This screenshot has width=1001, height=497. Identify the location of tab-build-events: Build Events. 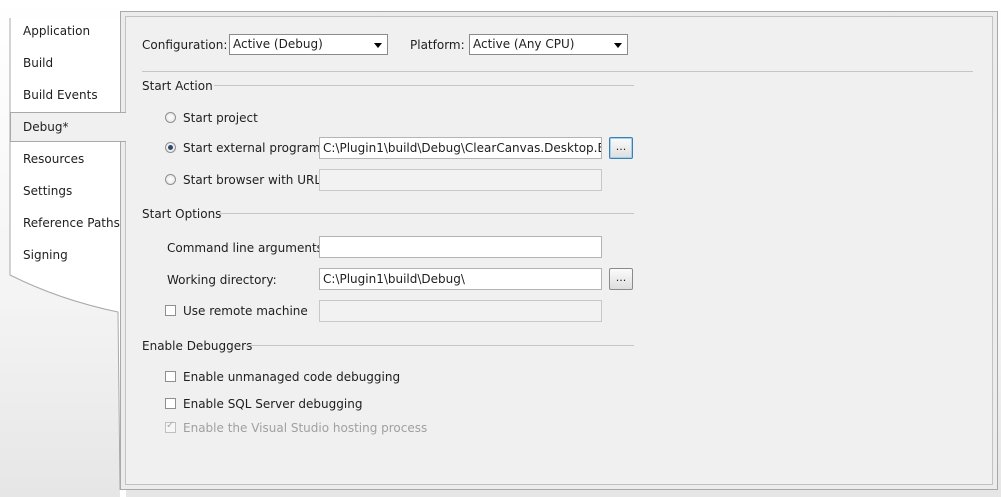
(60, 95).